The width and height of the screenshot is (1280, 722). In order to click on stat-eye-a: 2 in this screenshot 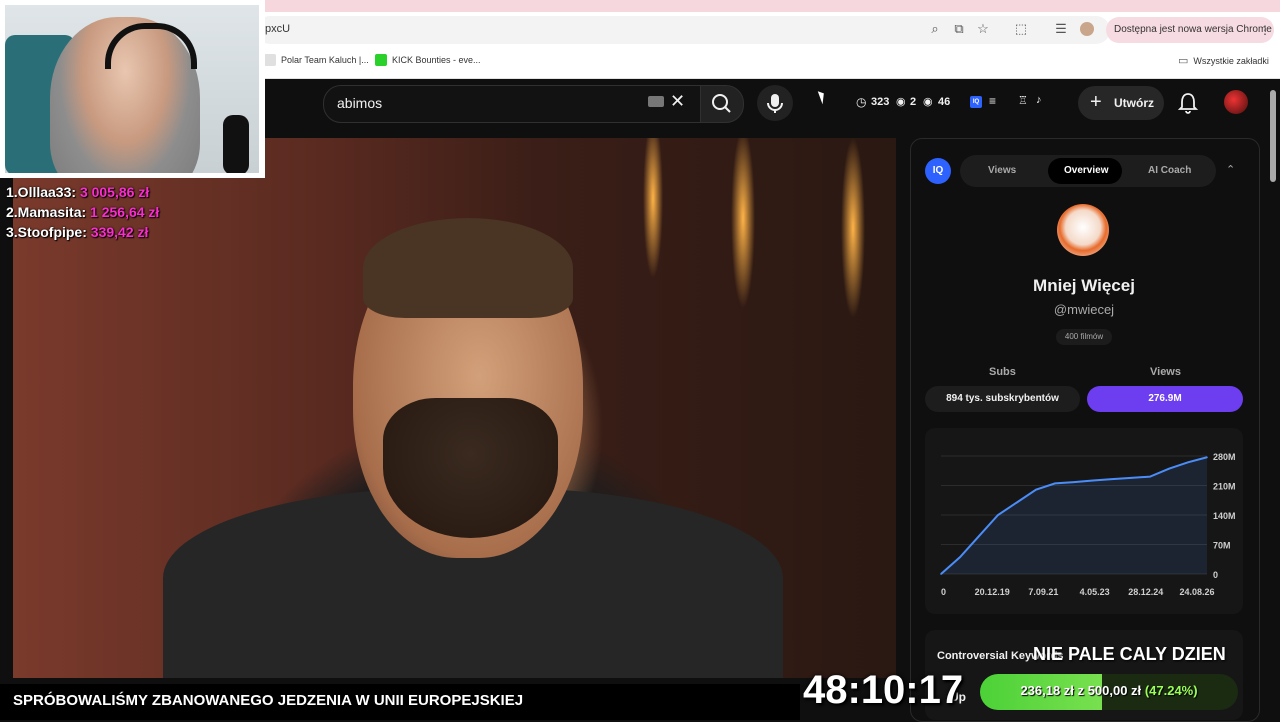, I will do `click(913, 102)`.